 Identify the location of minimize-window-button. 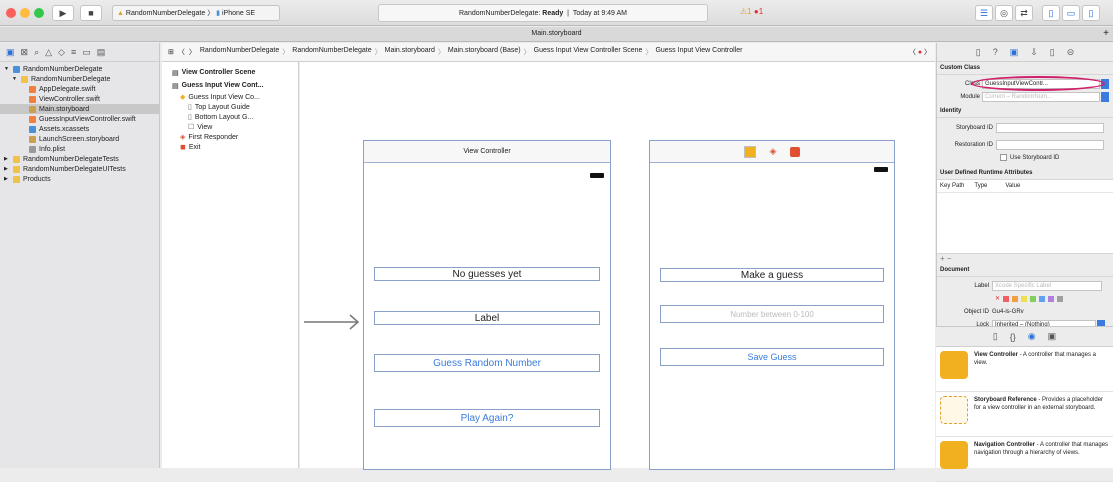
(25, 13).